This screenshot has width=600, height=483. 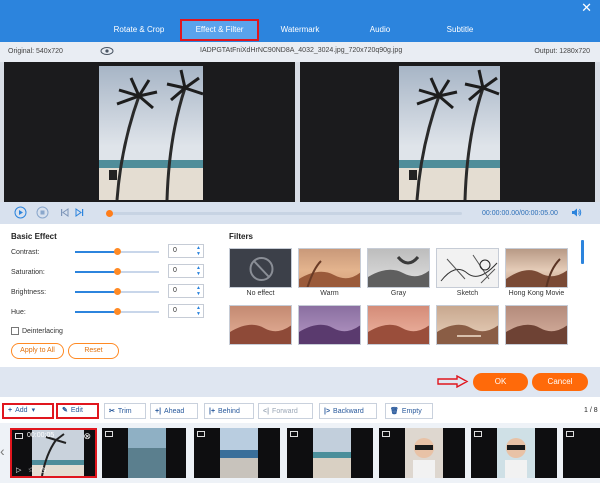 I want to click on clip-strip: ‹ 00:00:05 ⊗ ▷ ☆ ◷, so click(x=300, y=453).